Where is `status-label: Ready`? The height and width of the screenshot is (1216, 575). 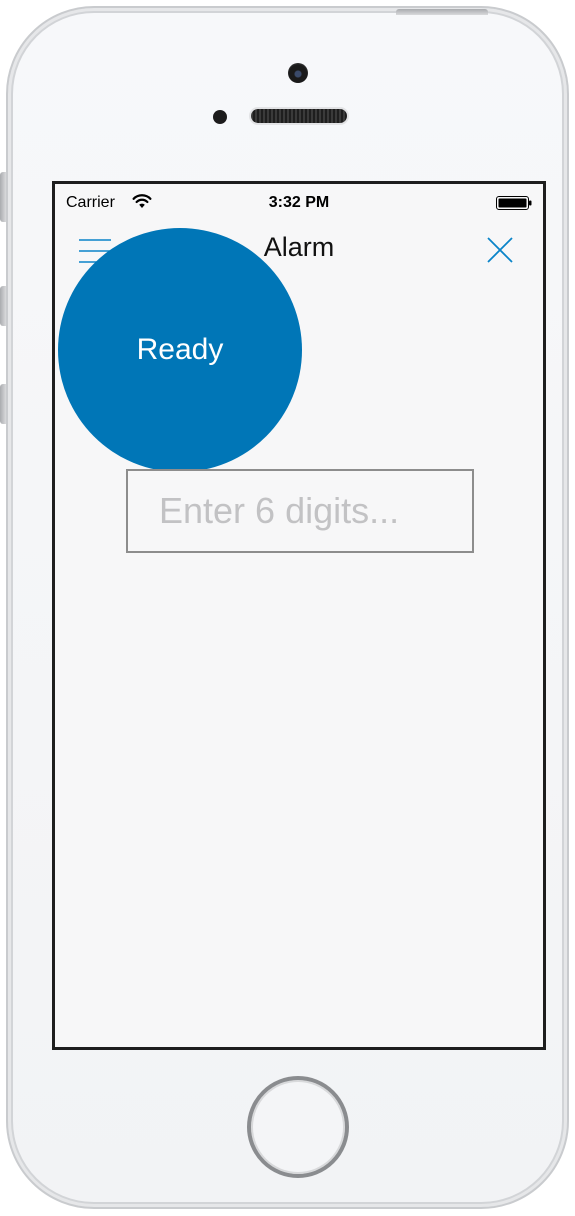 status-label: Ready is located at coordinates (180, 349).